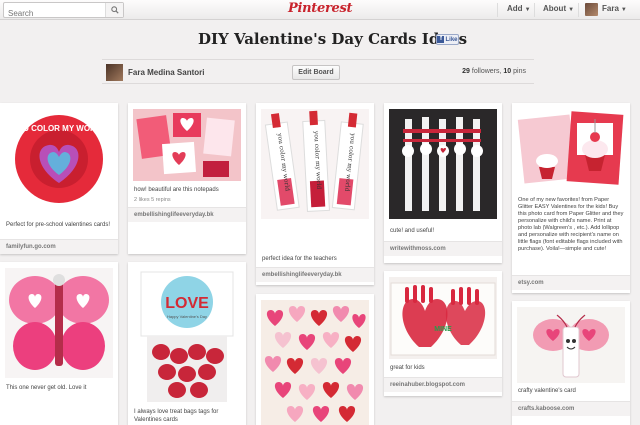 This screenshot has width=640, height=425. Describe the element at coordinates (152, 200) in the screenshot. I see `pin-stats: 2 likes 5 repins` at that location.